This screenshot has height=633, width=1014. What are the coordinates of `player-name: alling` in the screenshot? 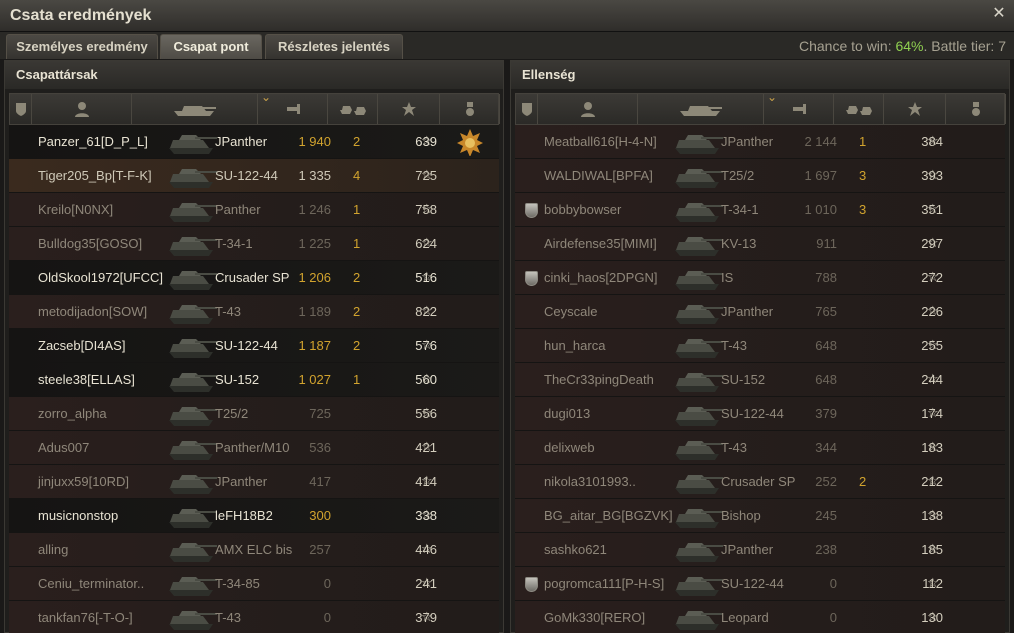 It's located at (53, 549).